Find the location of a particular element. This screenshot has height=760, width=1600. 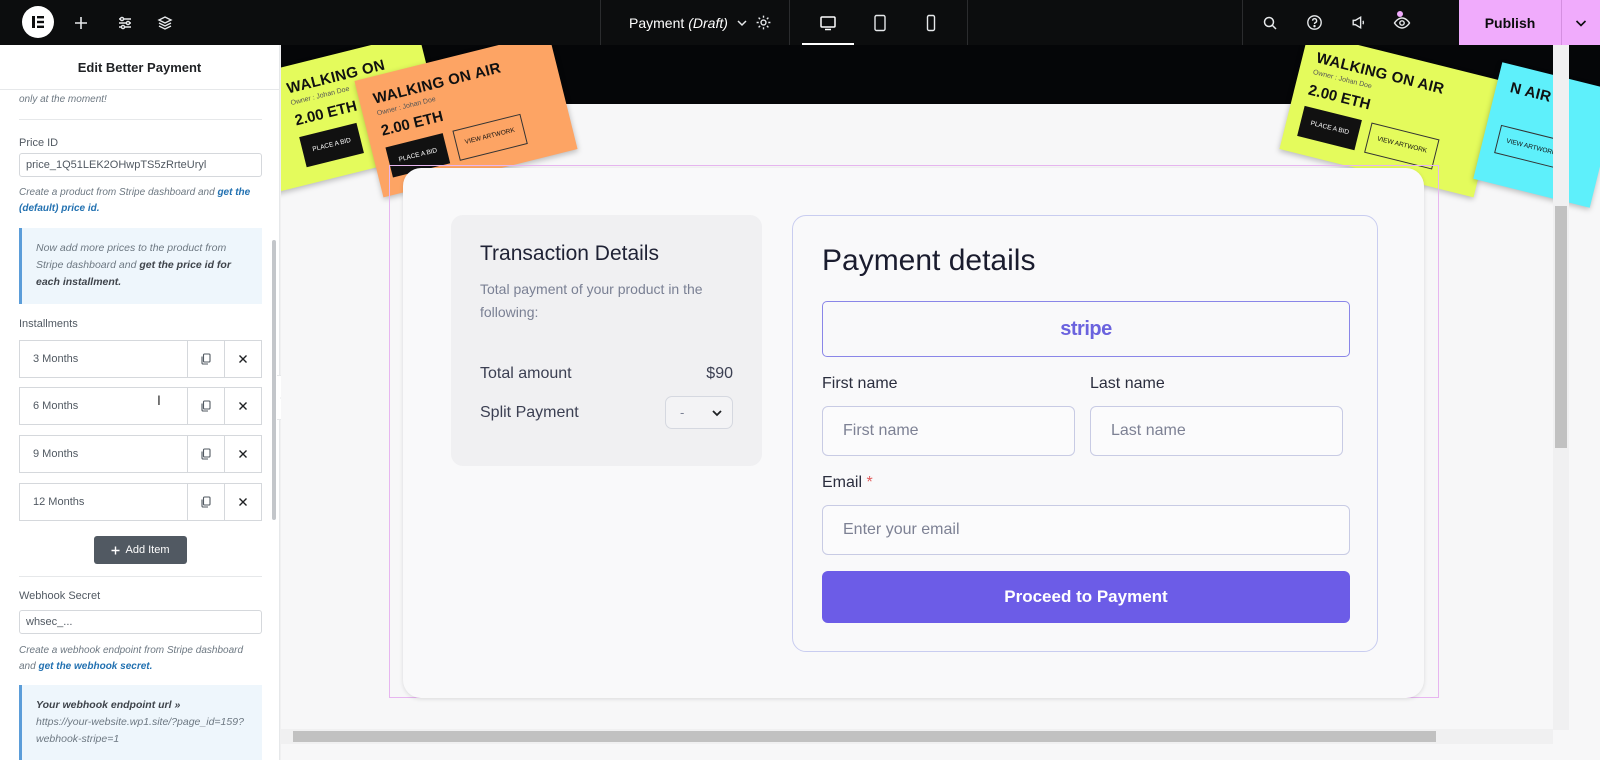

add-item-button: Add Item is located at coordinates (140, 550).